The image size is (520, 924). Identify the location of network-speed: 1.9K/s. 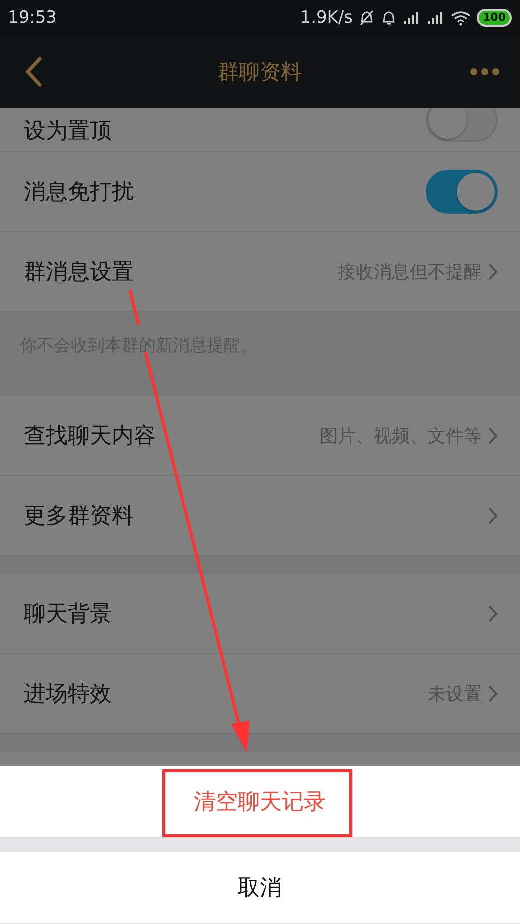
(327, 18).